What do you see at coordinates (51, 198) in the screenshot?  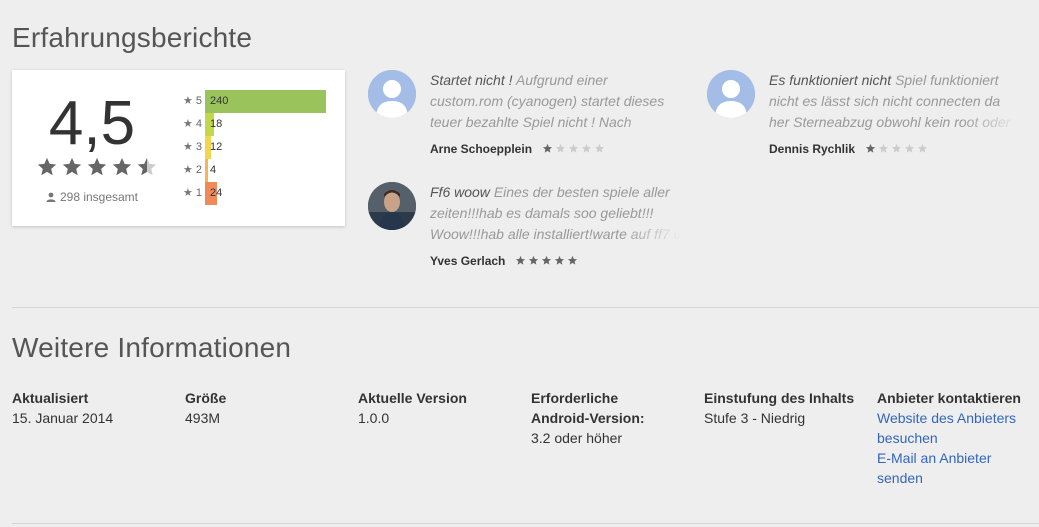 I see `person-icon` at bounding box center [51, 198].